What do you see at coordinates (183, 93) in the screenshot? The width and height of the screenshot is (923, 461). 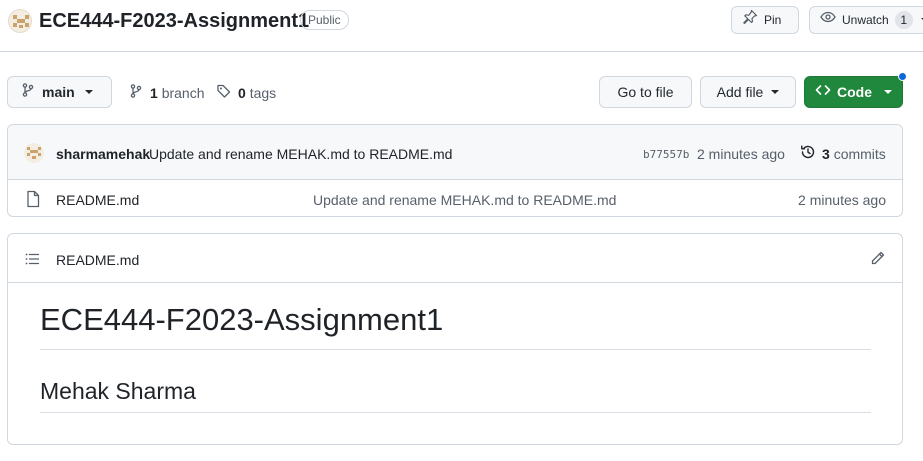 I see `branch-label: branch` at bounding box center [183, 93].